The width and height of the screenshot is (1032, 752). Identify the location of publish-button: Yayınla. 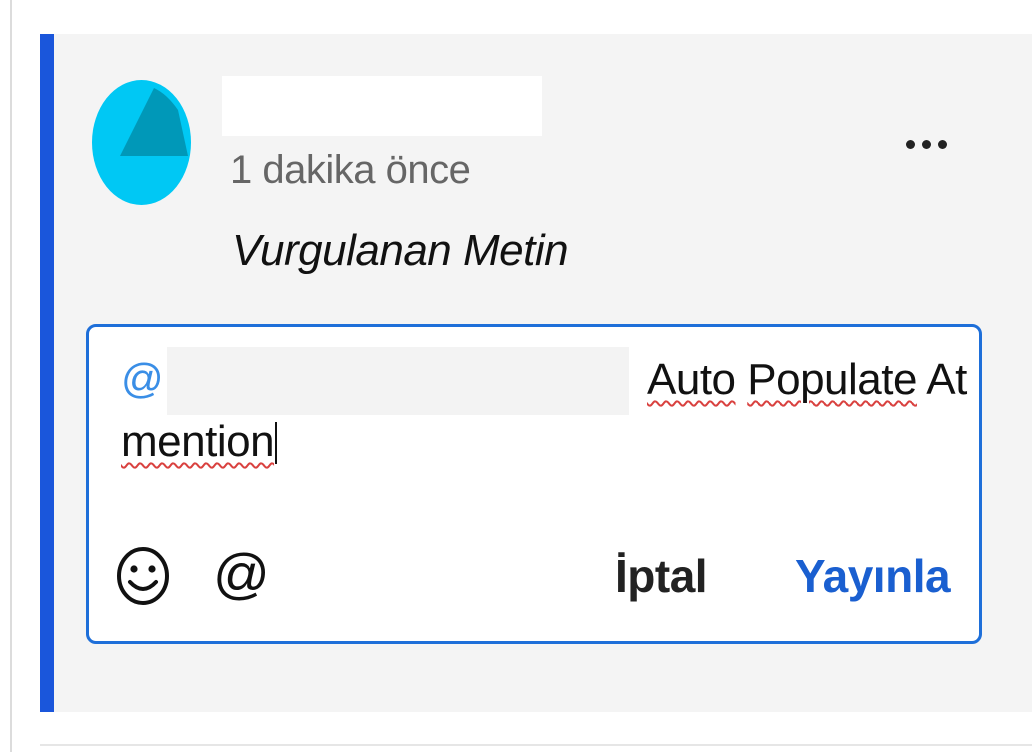
(873, 576).